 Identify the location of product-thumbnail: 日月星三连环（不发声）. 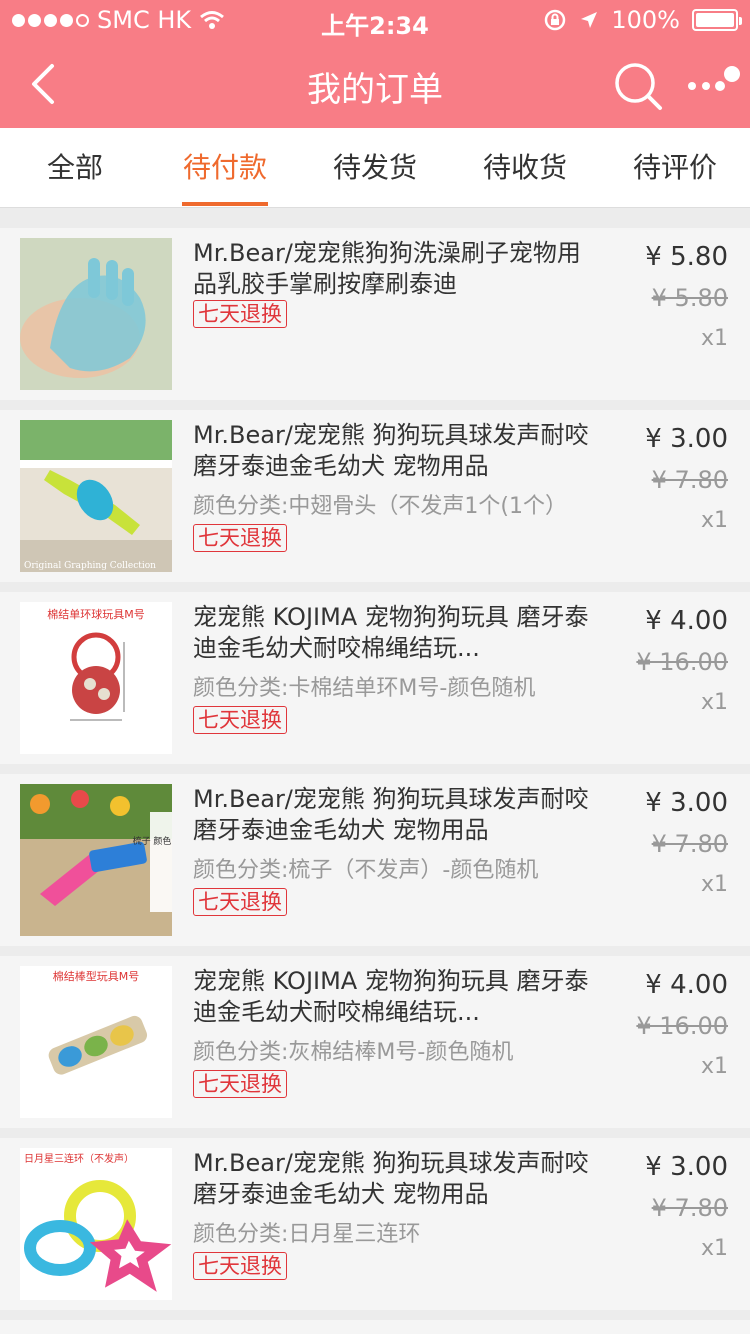
(96, 1224).